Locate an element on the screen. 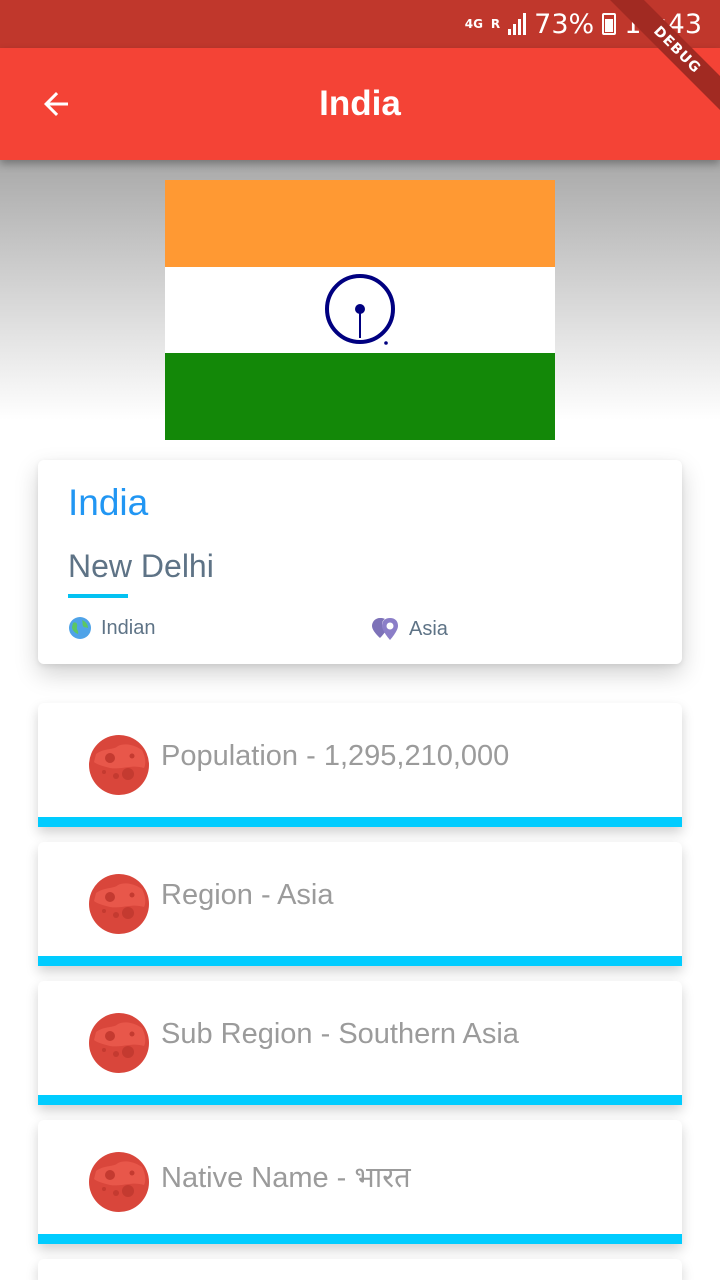  location-pins-icon is located at coordinates (385, 629).